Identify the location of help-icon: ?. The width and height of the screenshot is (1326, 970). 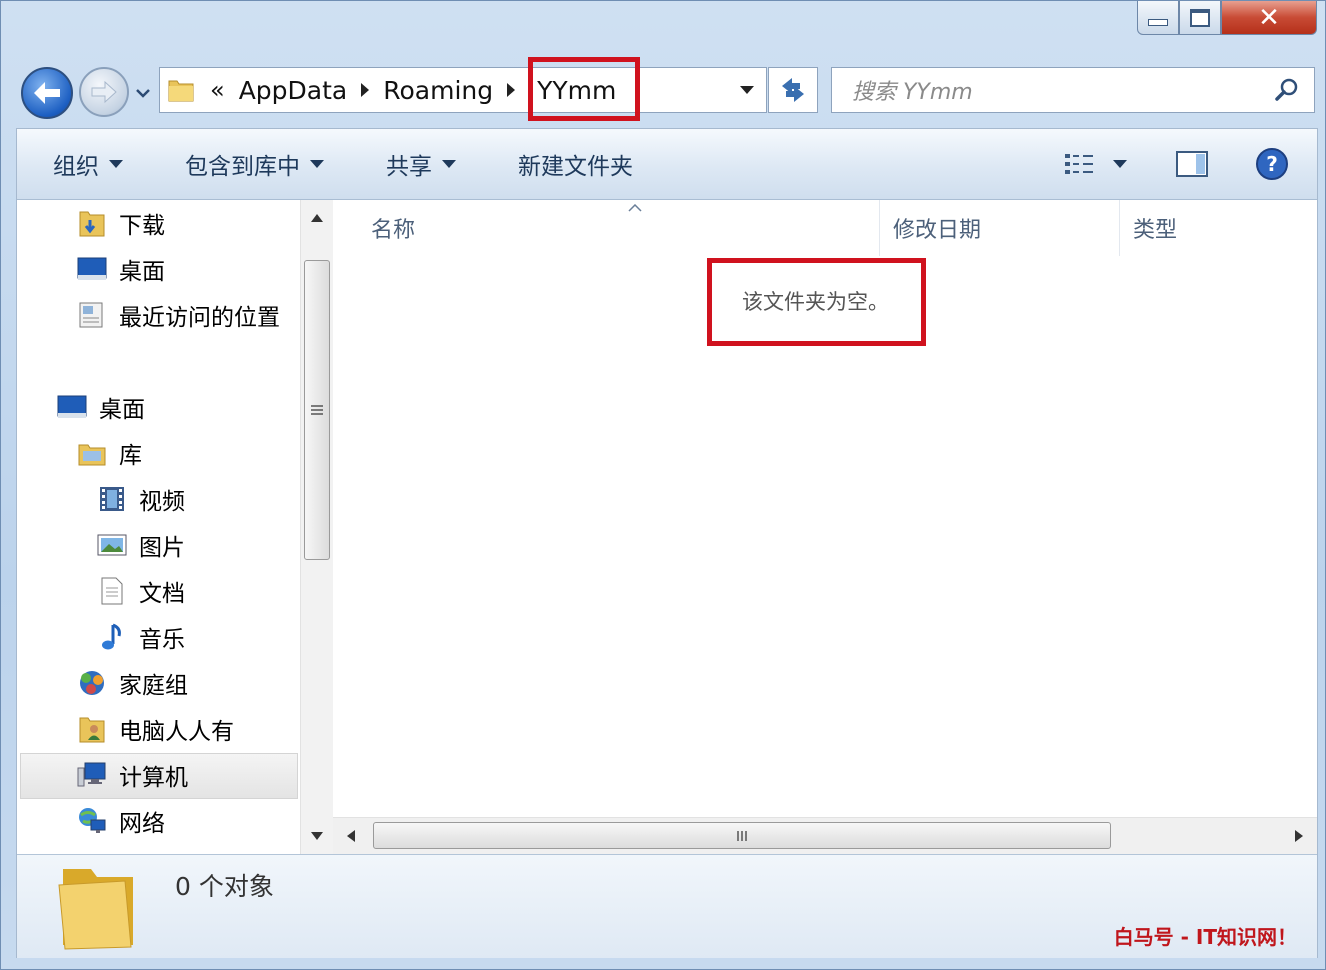
(1272, 164).